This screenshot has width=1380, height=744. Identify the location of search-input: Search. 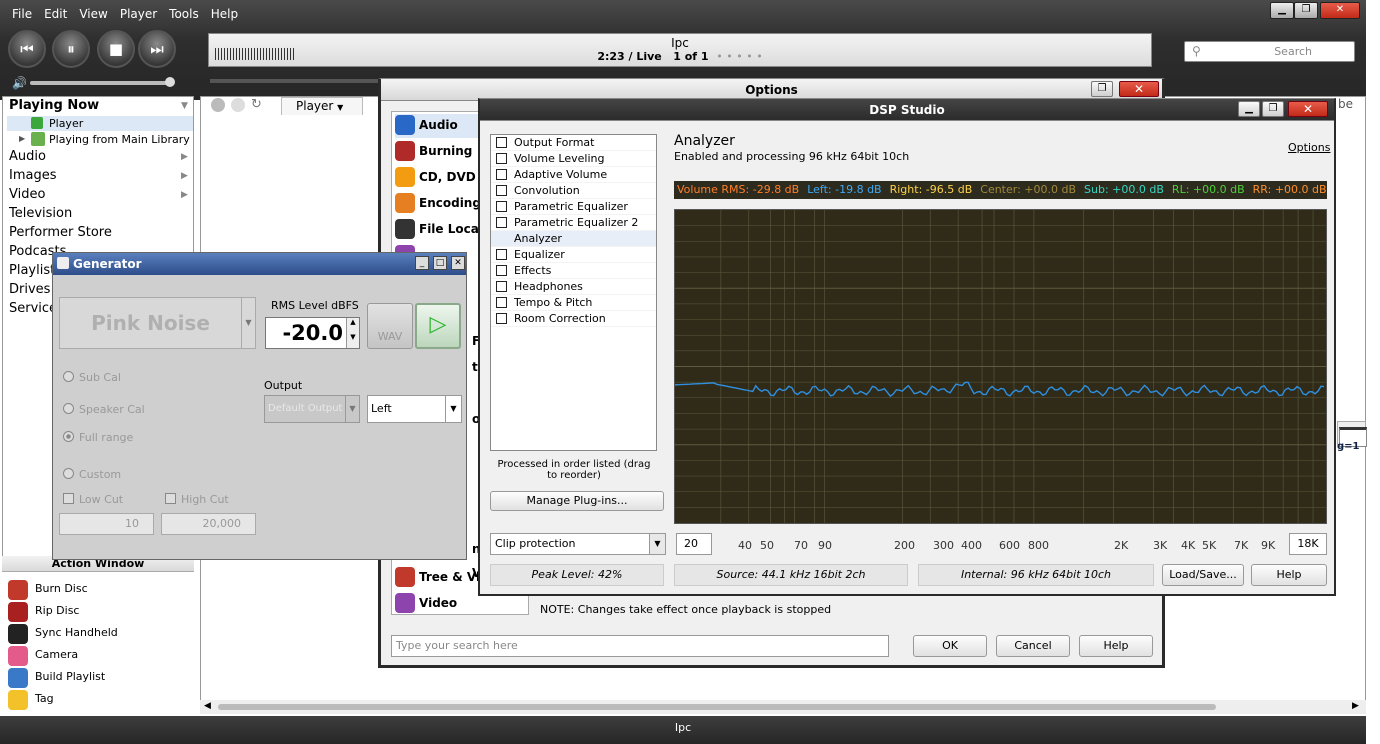
(1269, 51).